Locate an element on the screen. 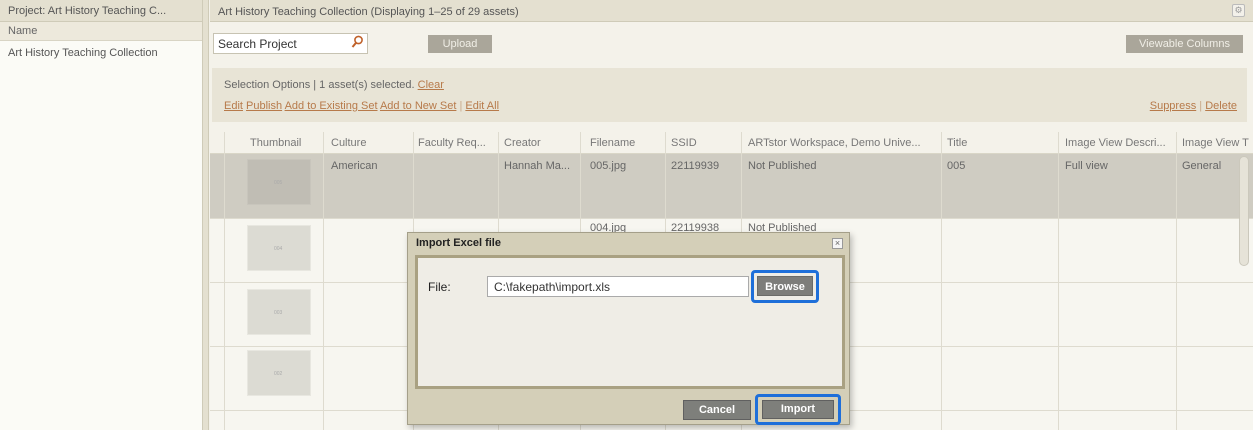 This screenshot has height=430, width=1253. clear-link: Clear is located at coordinates (431, 85).